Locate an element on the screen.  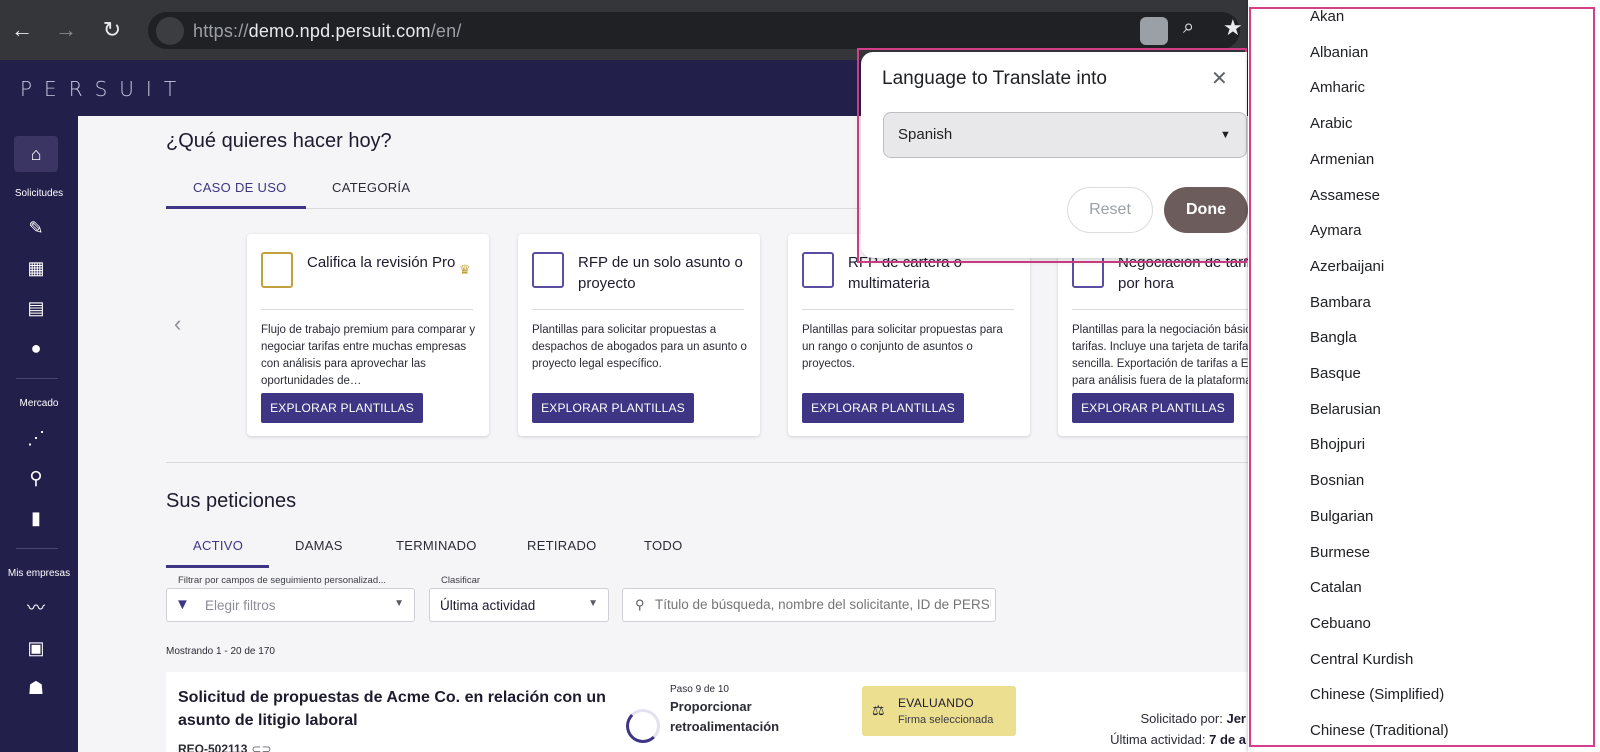
search-input is located at coordinates (823, 604).